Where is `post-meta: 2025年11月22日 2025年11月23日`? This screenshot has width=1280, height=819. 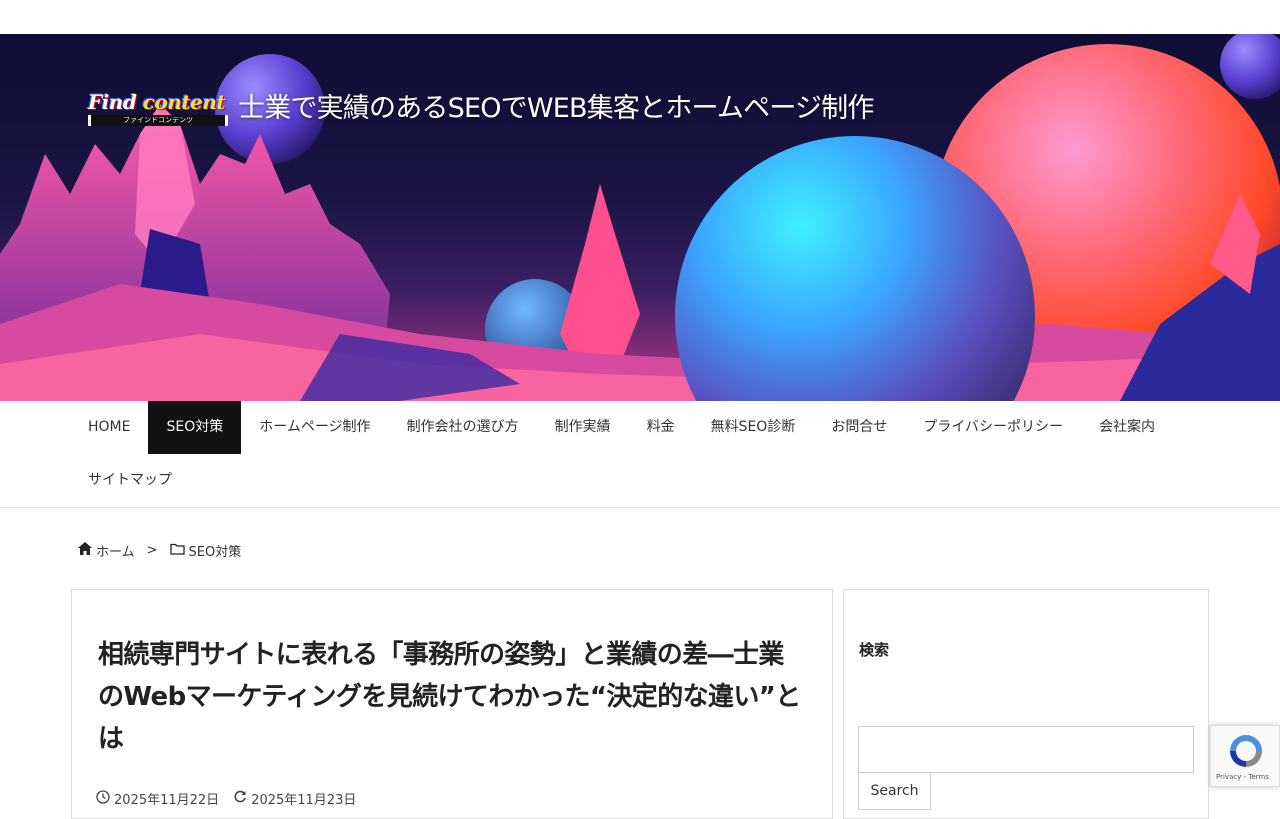
post-meta: 2025年11月22日 2025年11月23日 is located at coordinates (226, 798).